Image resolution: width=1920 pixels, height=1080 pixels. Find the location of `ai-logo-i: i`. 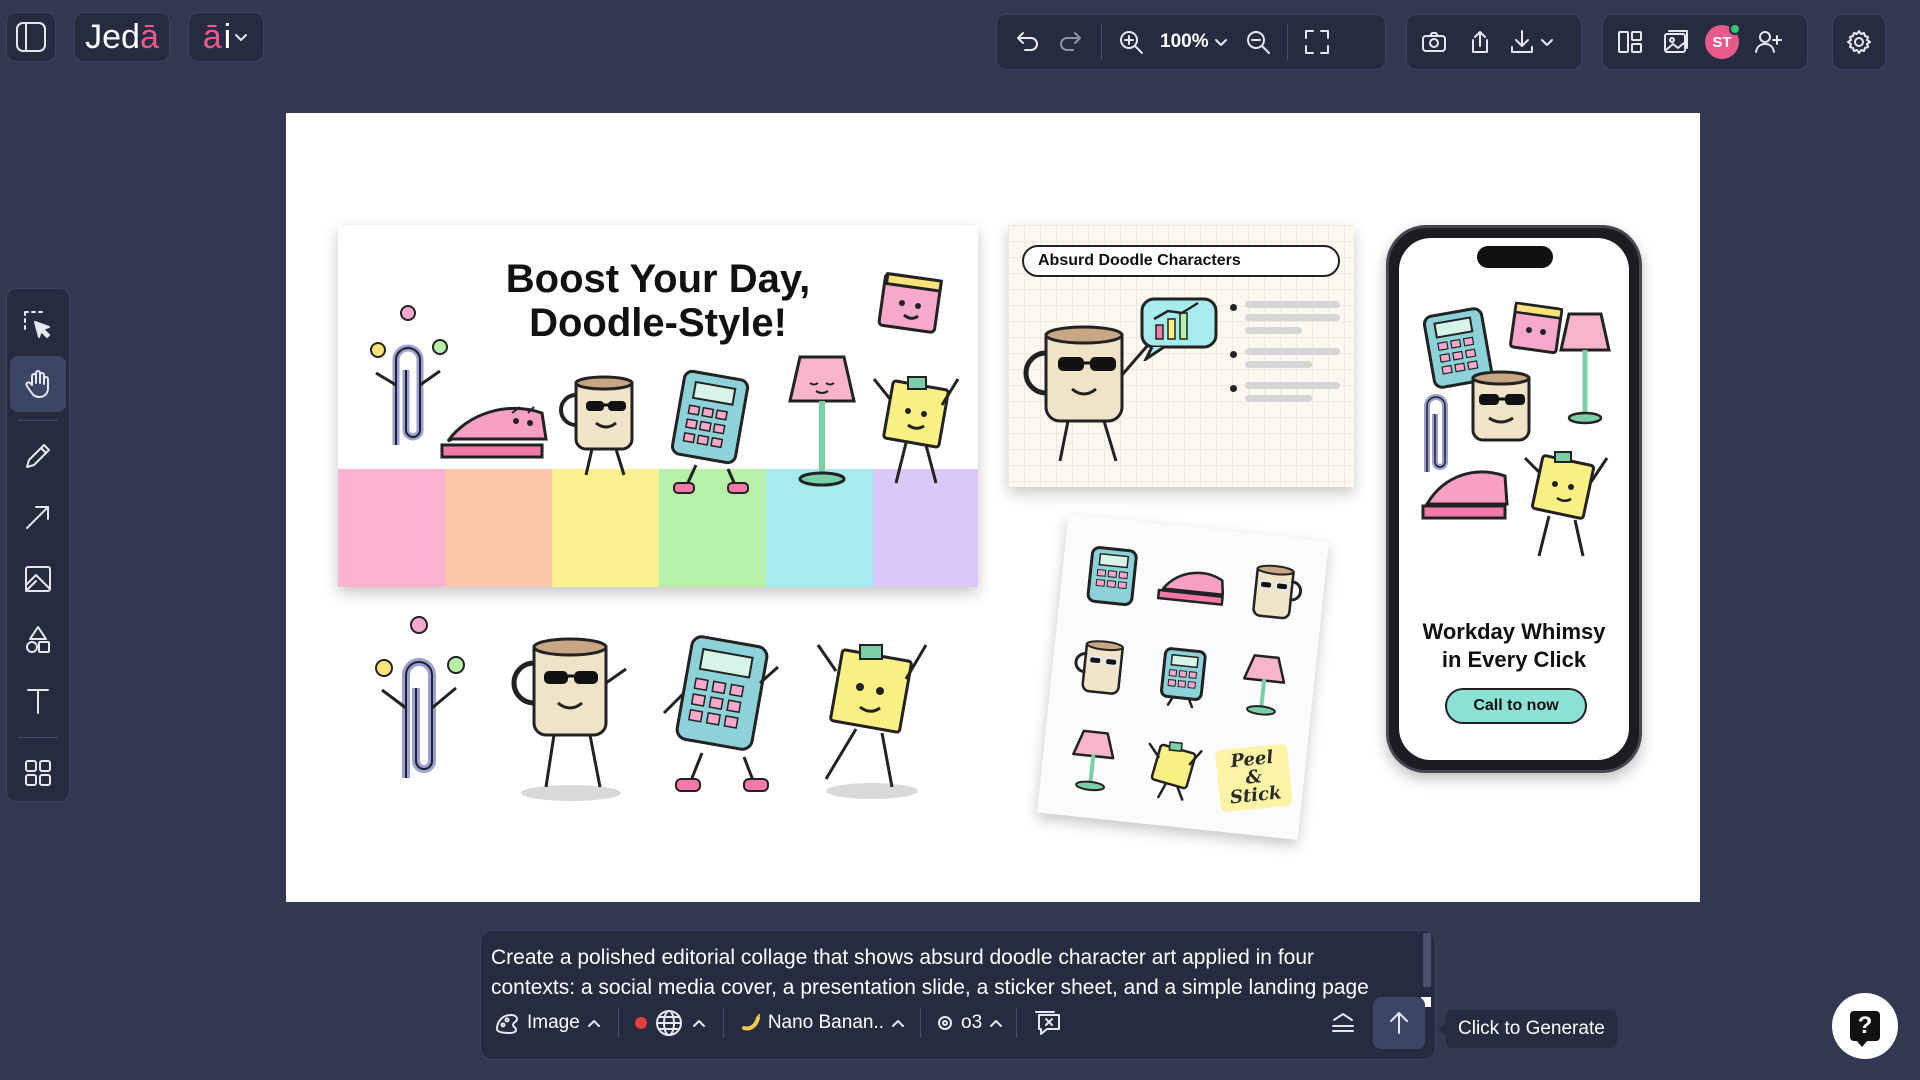

ai-logo-i: i is located at coordinates (227, 36).